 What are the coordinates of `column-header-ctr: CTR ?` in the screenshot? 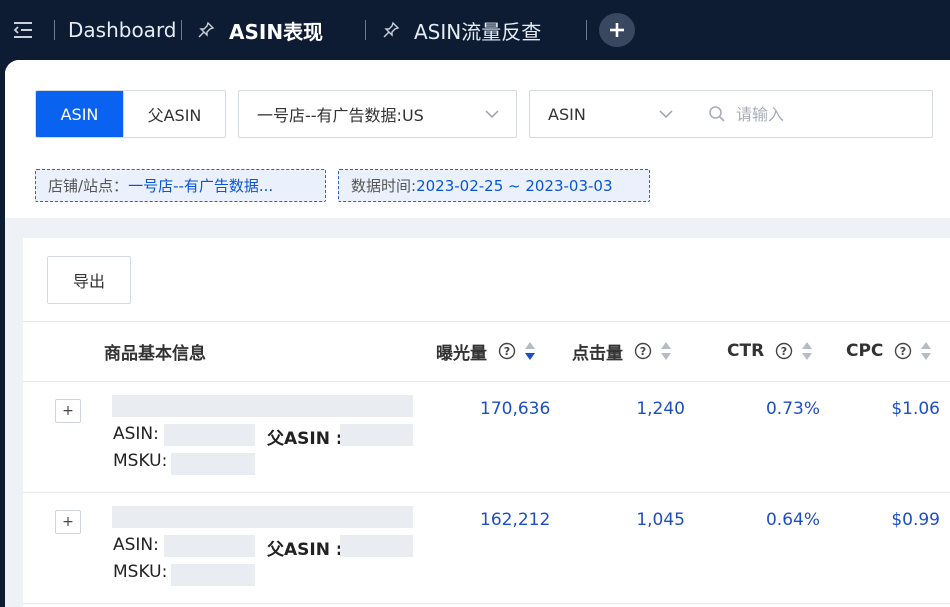 It's located at (770, 351).